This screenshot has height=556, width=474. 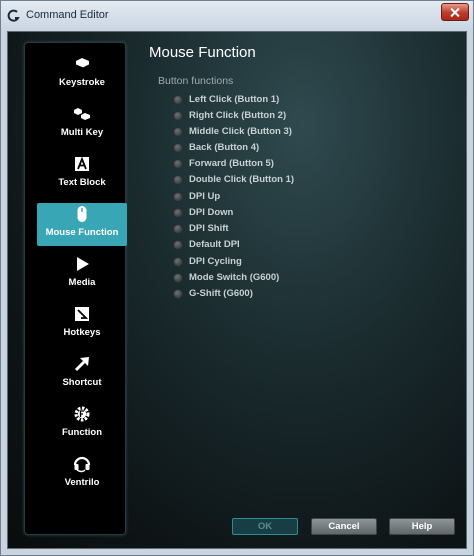 What do you see at coordinates (224, 147) in the screenshot?
I see `option-label: Back (Button 4)` at bounding box center [224, 147].